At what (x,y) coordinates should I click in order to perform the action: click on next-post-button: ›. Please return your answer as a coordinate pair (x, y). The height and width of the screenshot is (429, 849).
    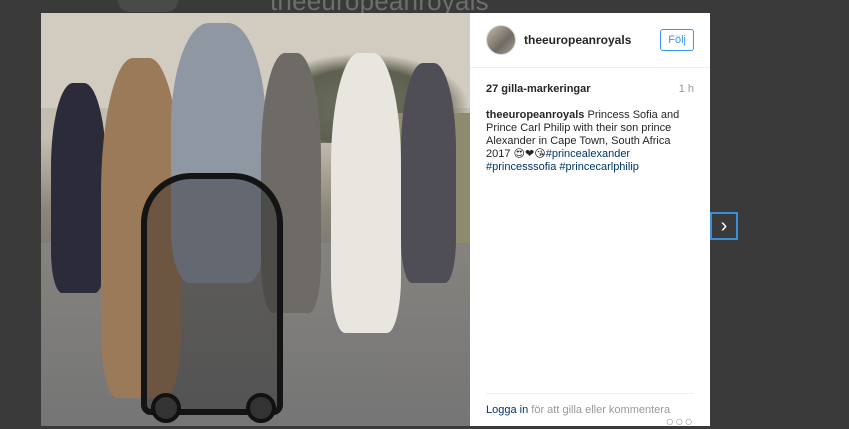
    Looking at the image, I should click on (724, 226).